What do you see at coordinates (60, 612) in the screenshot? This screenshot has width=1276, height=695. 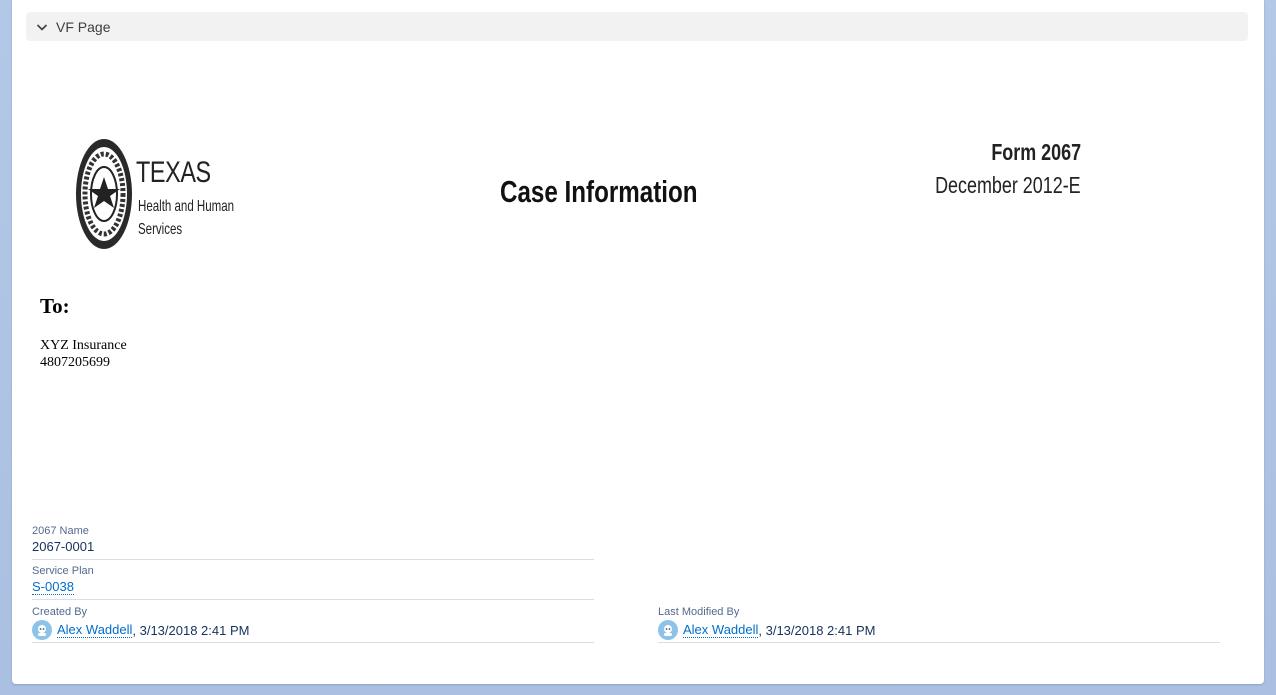 I see `field-label: Created By` at bounding box center [60, 612].